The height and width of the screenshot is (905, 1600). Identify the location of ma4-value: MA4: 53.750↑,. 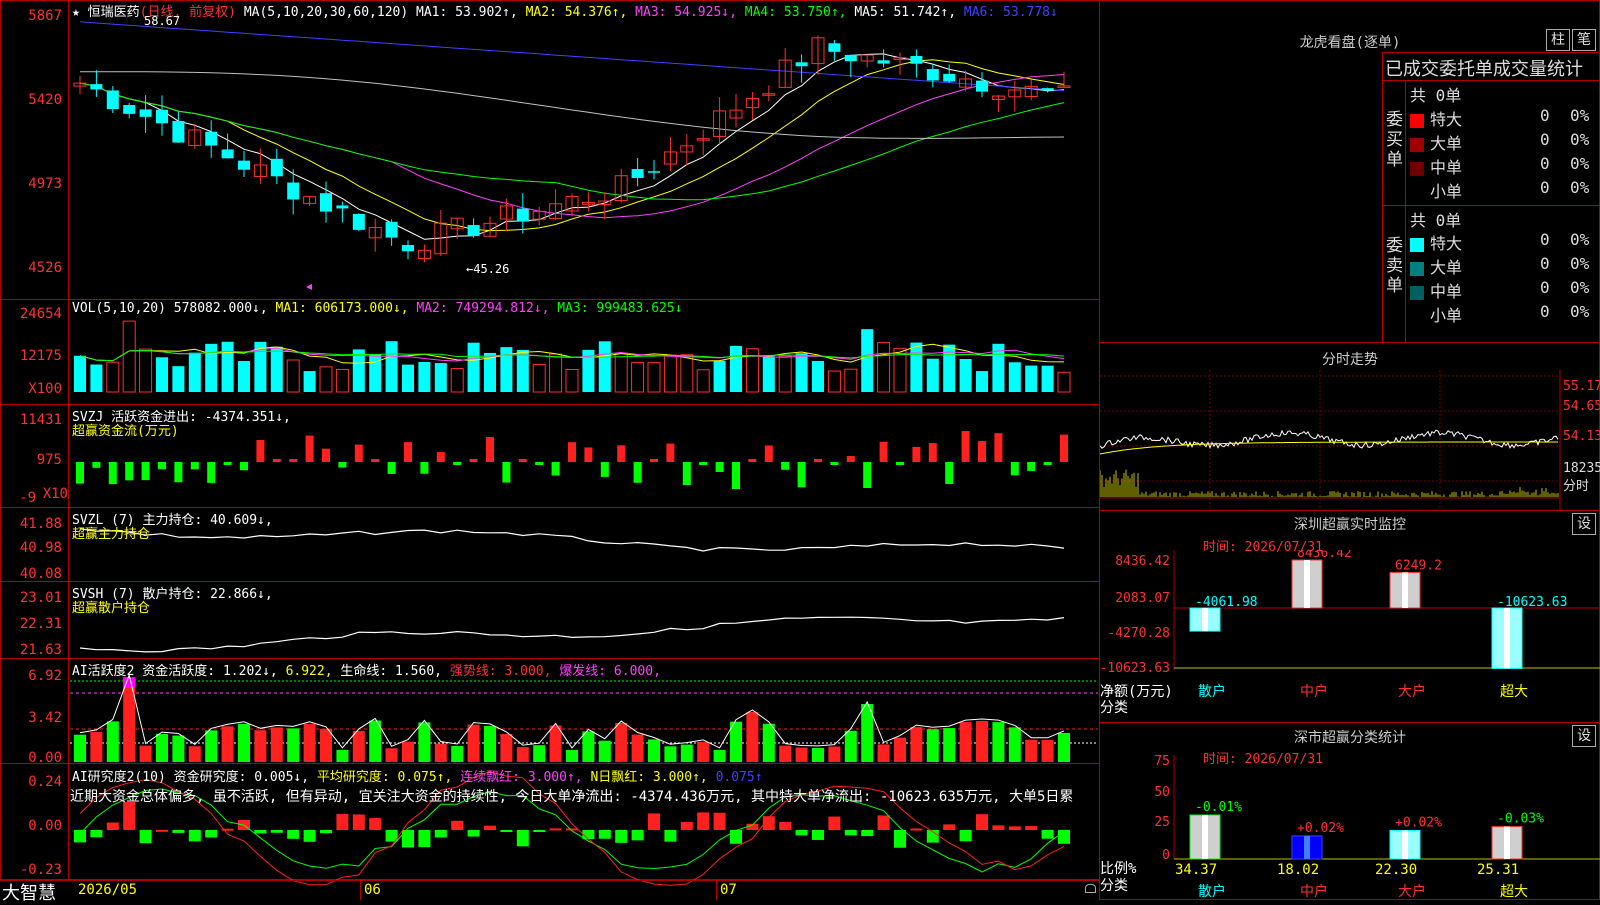
(795, 12).